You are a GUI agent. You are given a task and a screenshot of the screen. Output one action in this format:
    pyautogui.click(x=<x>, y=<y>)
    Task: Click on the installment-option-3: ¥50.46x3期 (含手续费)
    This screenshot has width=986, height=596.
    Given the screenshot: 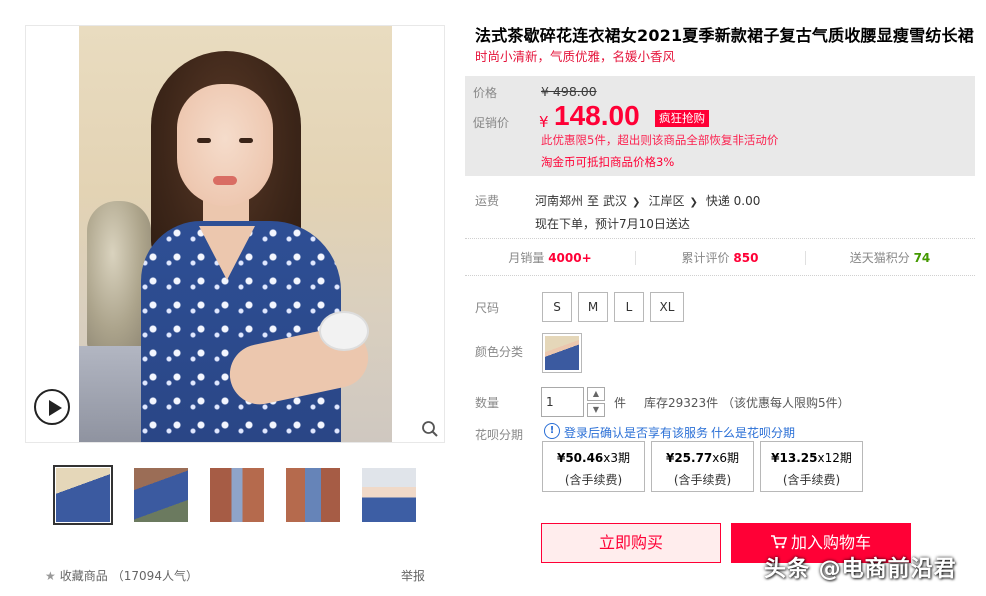 What is the action you would take?
    pyautogui.click(x=593, y=466)
    